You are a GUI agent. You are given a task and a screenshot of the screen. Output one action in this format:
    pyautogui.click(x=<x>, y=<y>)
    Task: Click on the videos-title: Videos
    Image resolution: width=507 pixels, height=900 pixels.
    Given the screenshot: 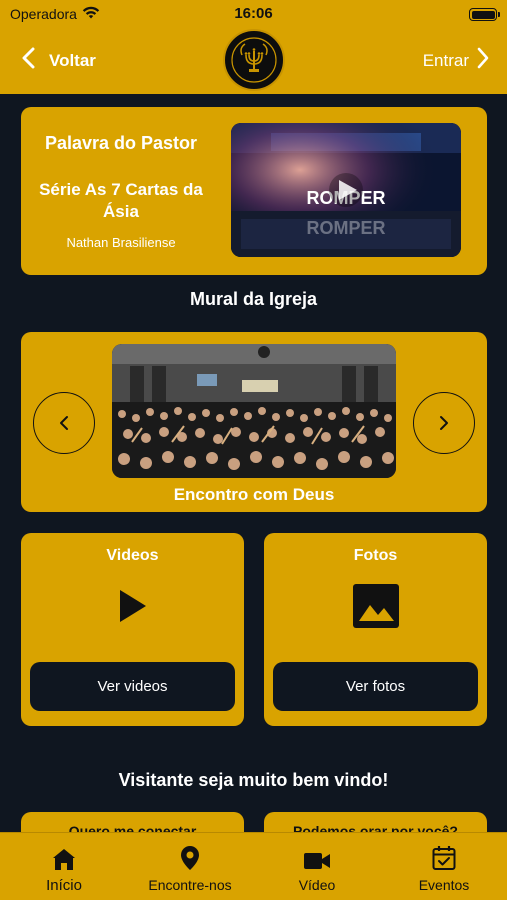 What is the action you would take?
    pyautogui.click(x=132, y=555)
    